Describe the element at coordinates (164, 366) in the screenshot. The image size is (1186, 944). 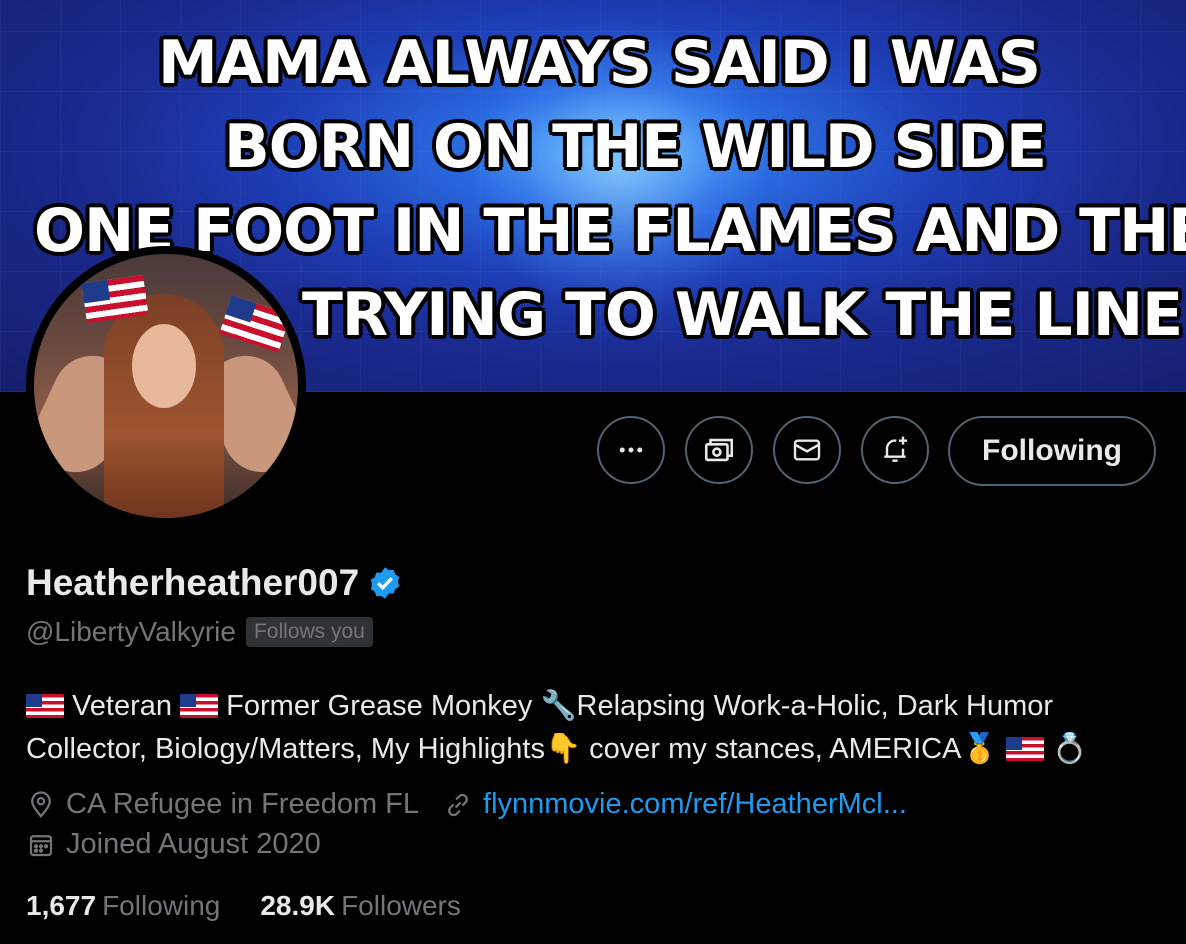
I see `avatar-face` at that location.